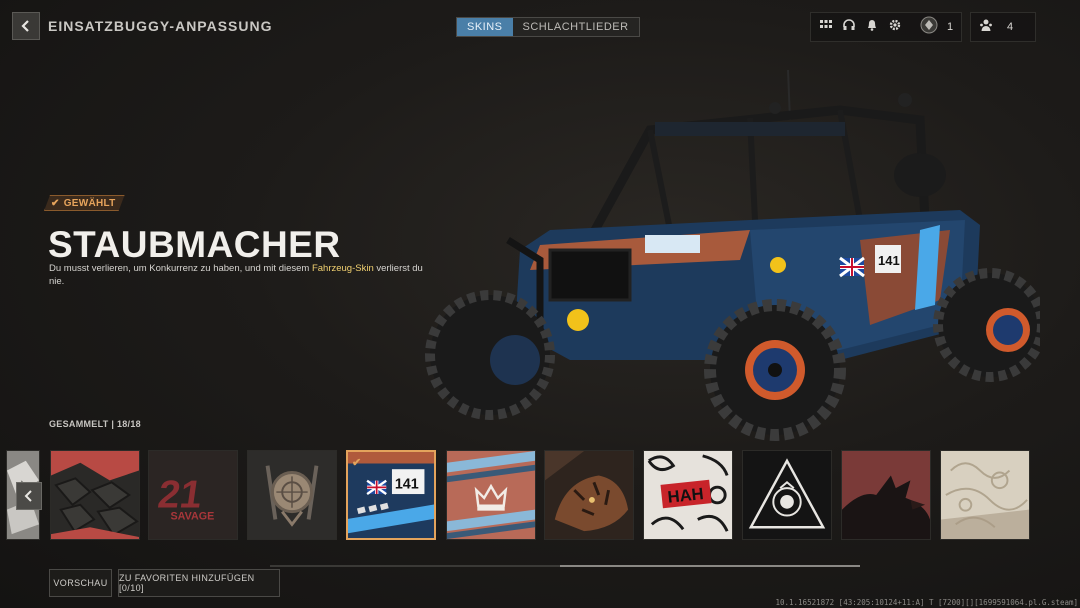 The image size is (1080, 608). I want to click on savage-word-text: SAVAGE, so click(193, 516).